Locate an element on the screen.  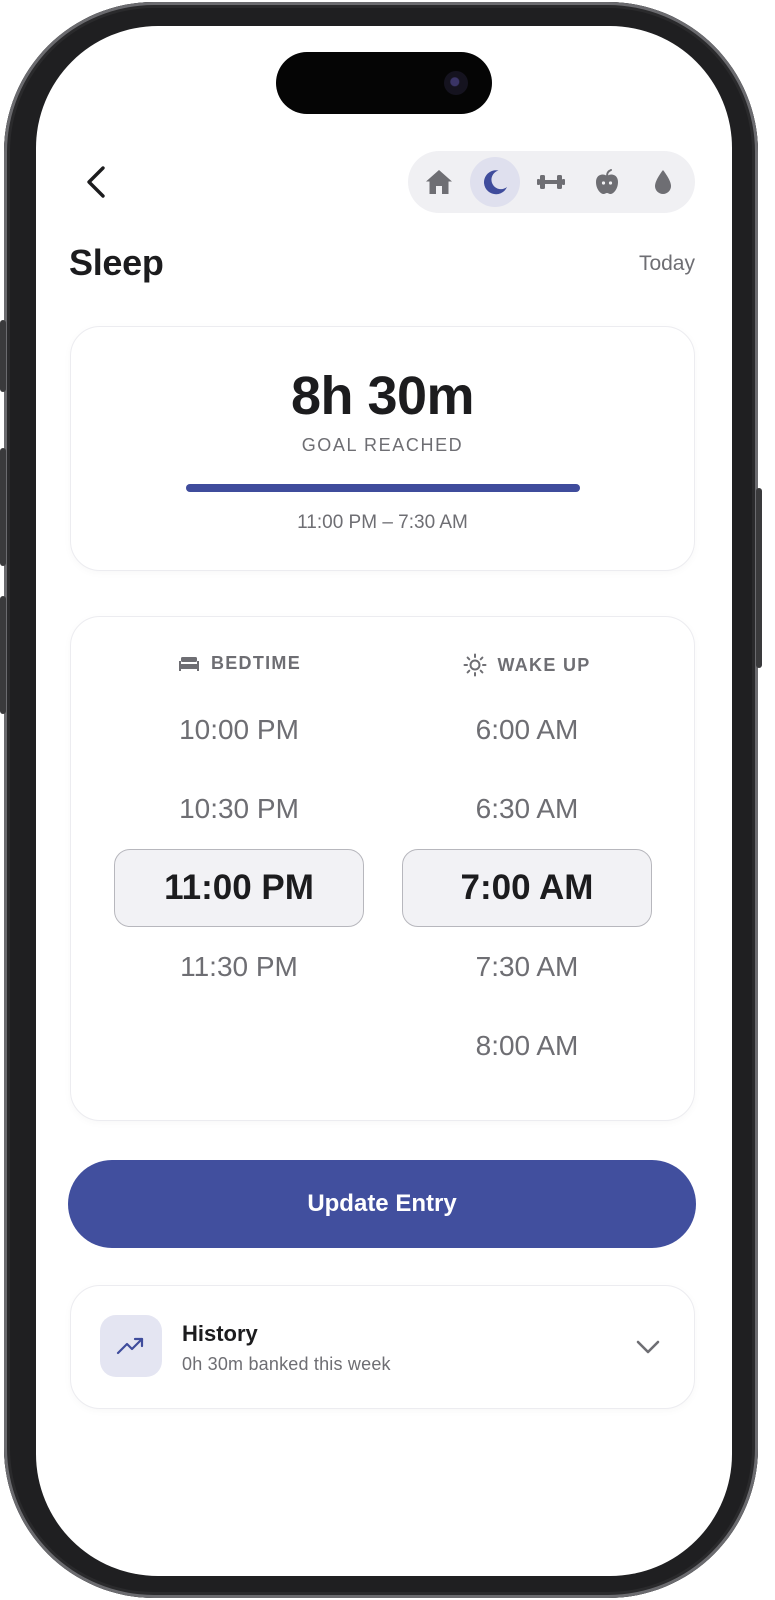
history-row: History 0h 30m banked this week is located at coordinates (382, 1347).